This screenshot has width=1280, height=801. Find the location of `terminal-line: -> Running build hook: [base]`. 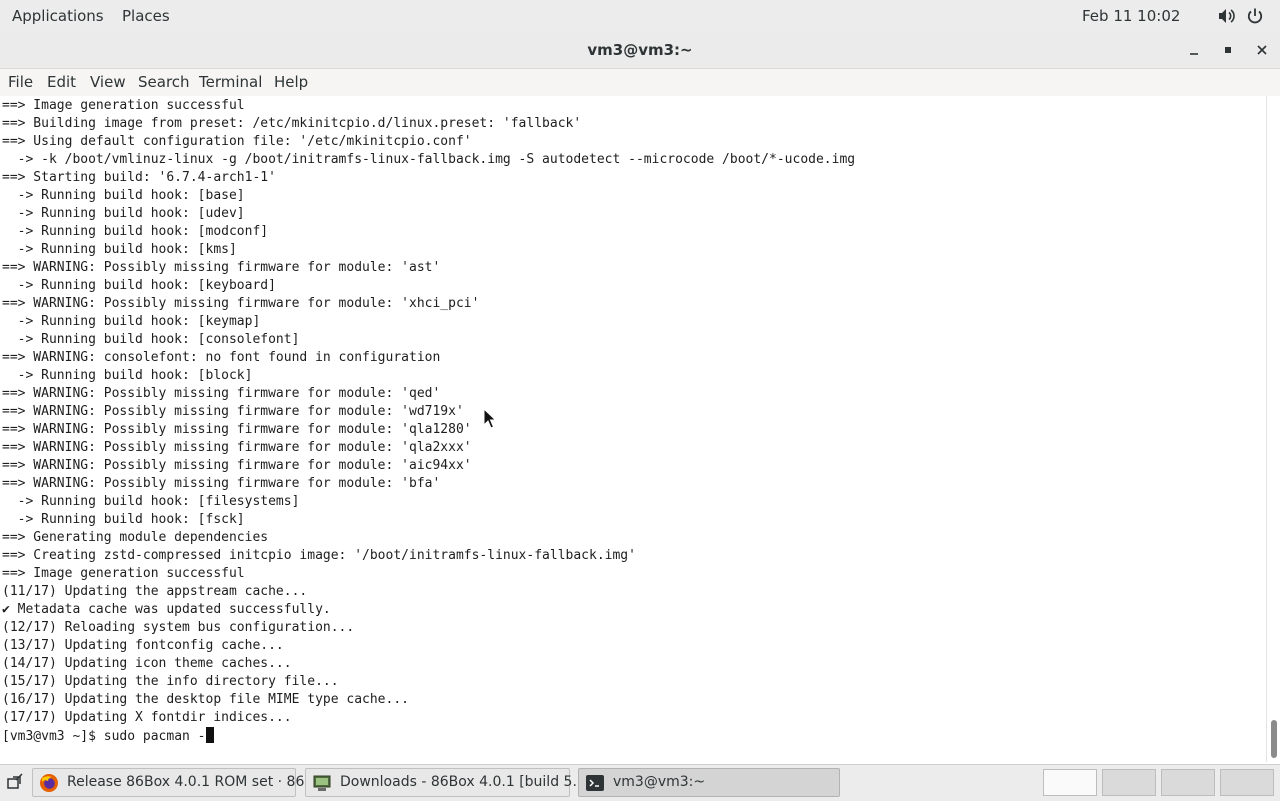

terminal-line: -> Running build hook: [base] is located at coordinates (123, 195).